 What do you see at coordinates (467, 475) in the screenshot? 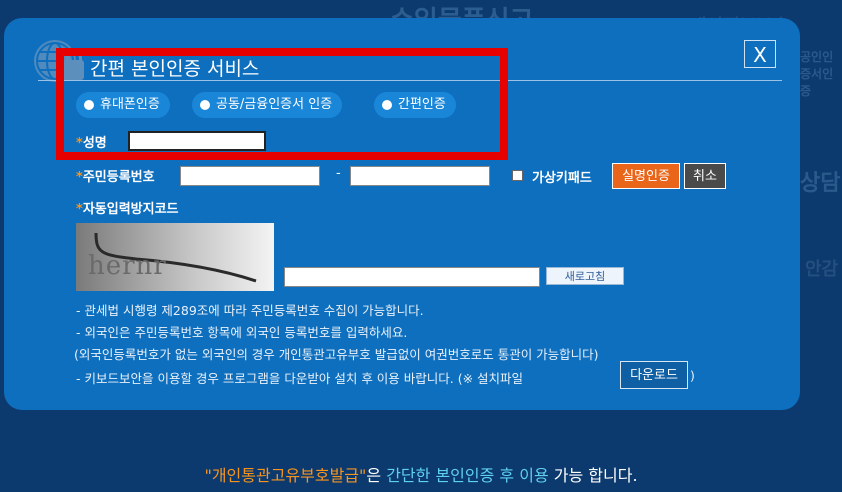
I see `footer-highlight: 간단한 본인인증 후 이용` at bounding box center [467, 475].